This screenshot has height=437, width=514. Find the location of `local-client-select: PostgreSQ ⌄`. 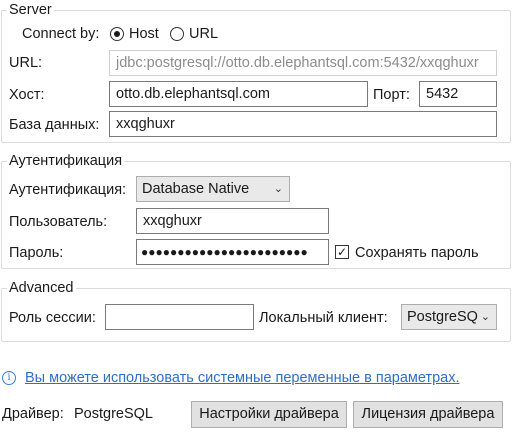

local-client-select: PostgreSQ ⌄ is located at coordinates (449, 317).